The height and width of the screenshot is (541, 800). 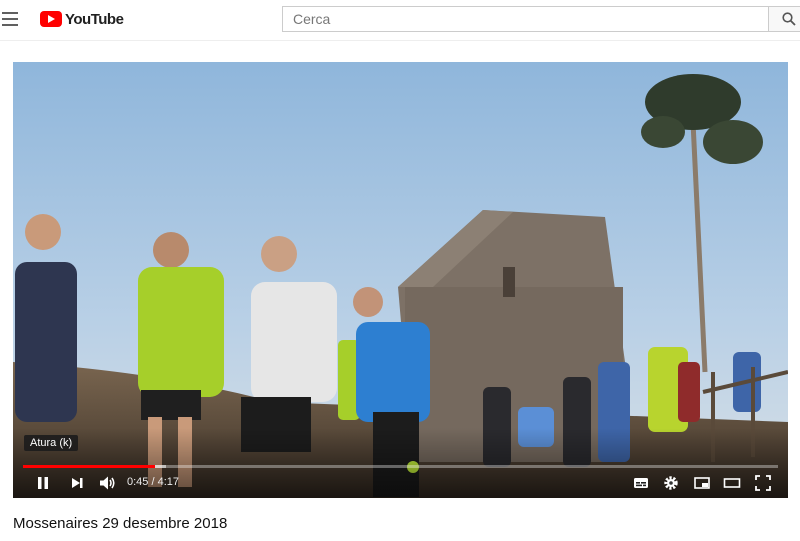 I want to click on settings-button, so click(x=671, y=483).